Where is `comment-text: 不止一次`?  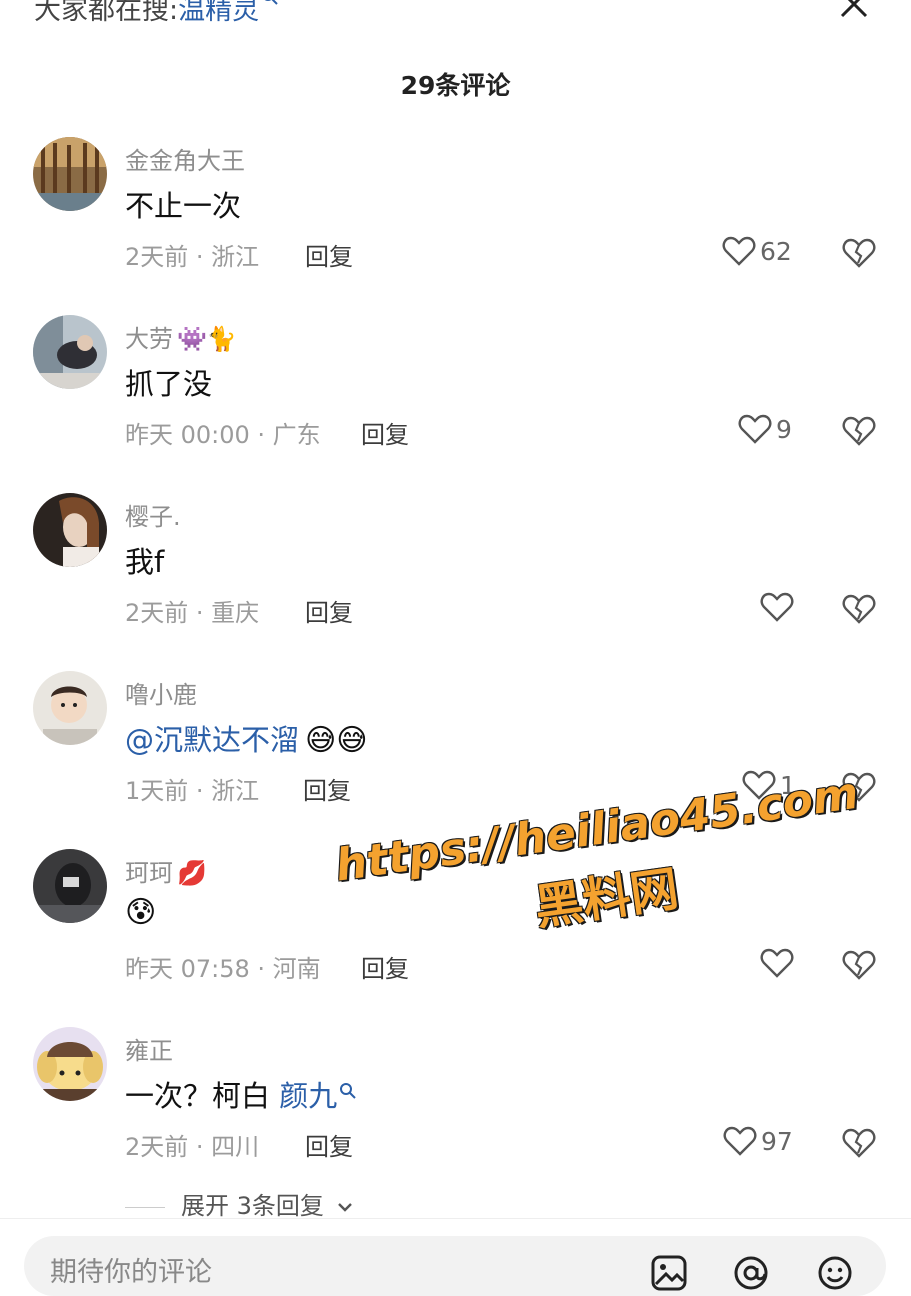 comment-text: 不止一次 is located at coordinates (183, 206).